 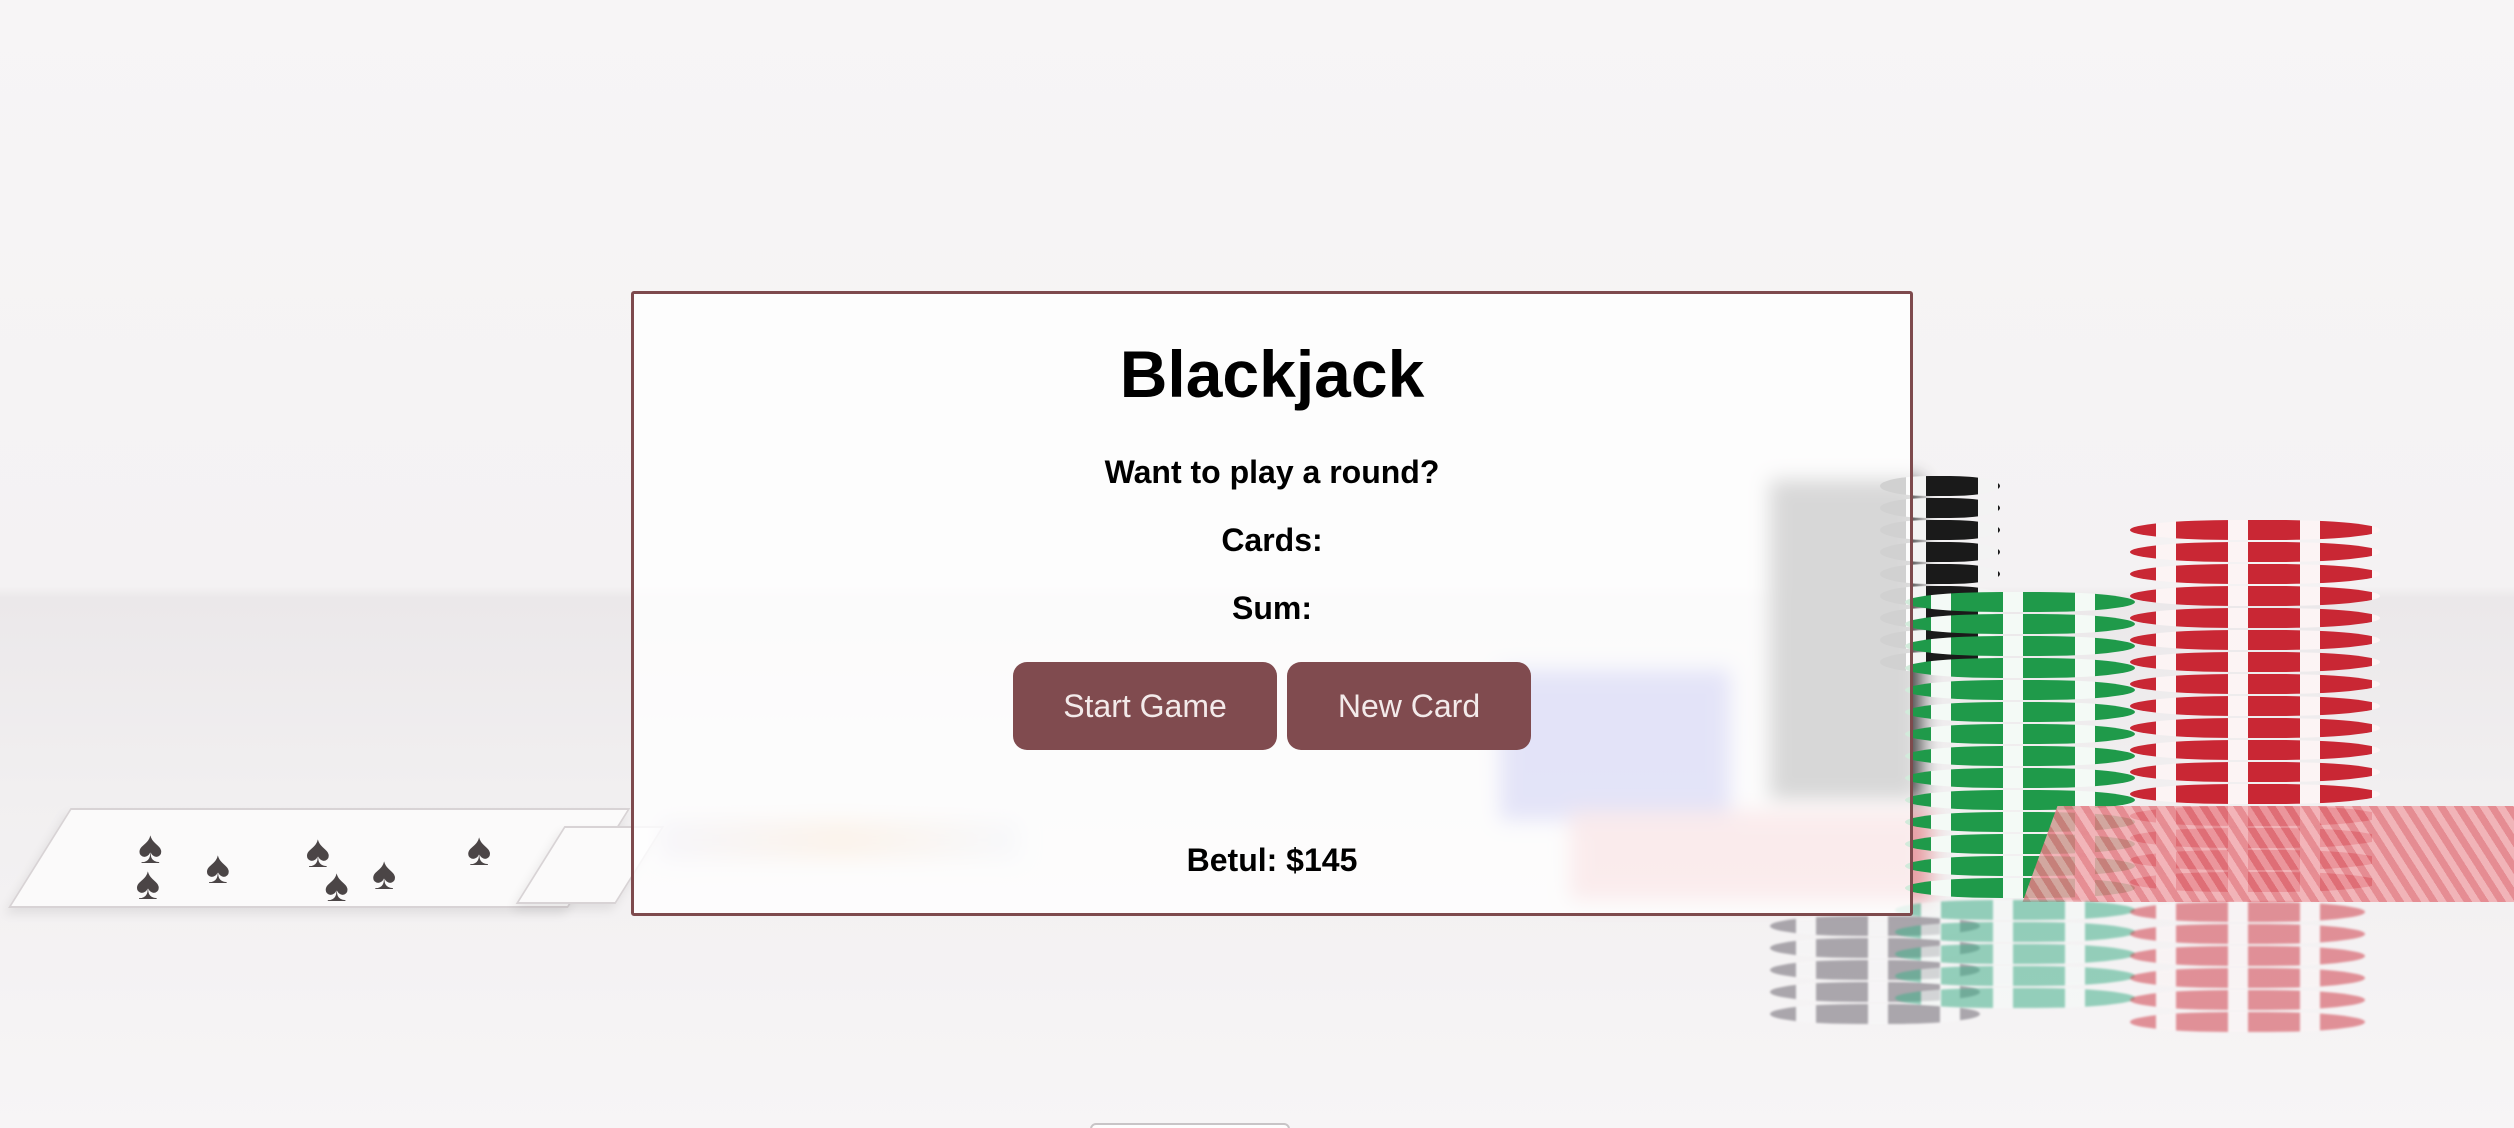 I want to click on start-game-button: Start Game, so click(x=1145, y=706).